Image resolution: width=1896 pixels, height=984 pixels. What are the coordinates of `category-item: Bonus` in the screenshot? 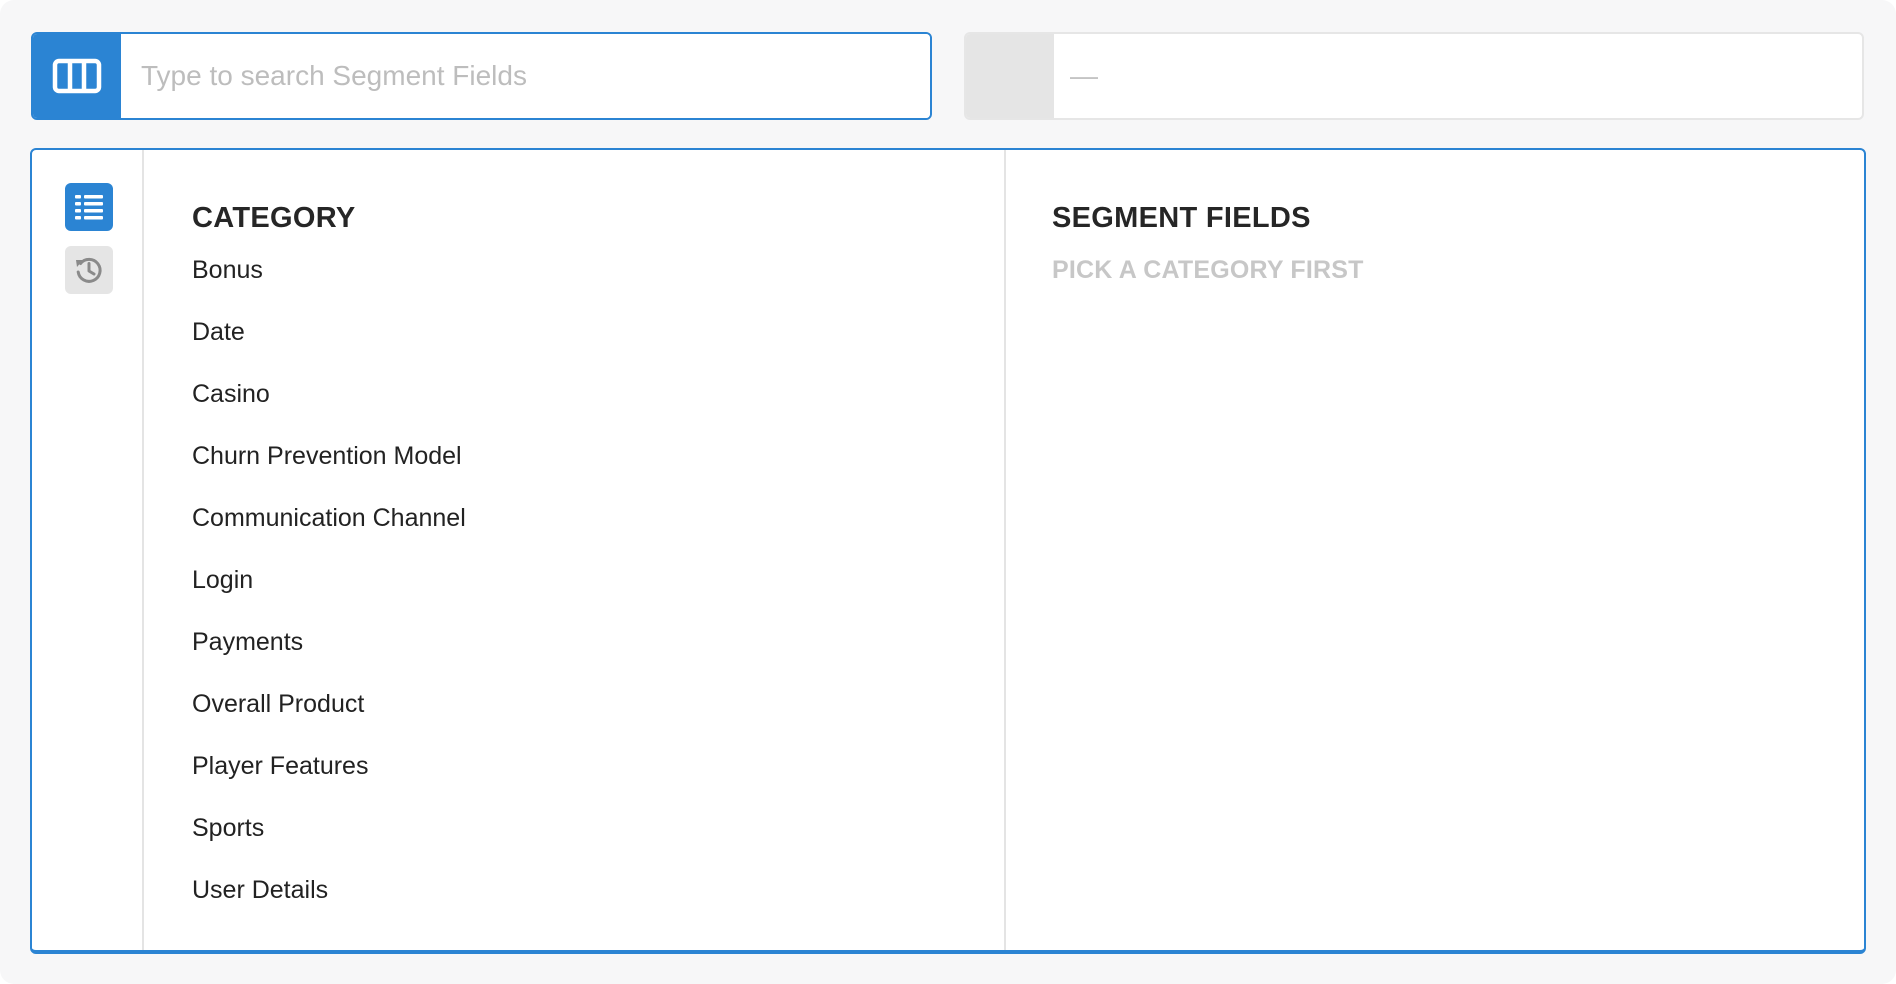 It's located at (329, 285).